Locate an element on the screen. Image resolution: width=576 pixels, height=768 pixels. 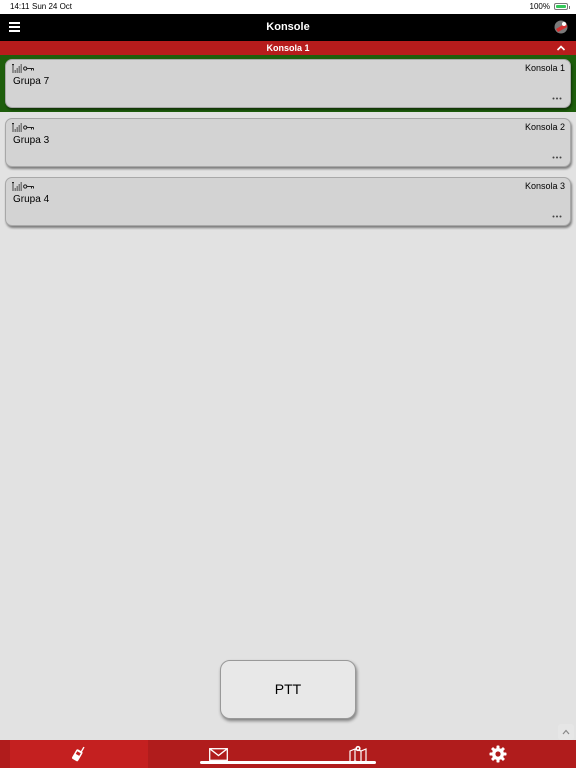
battery-level-fill is located at coordinates (561, 6).